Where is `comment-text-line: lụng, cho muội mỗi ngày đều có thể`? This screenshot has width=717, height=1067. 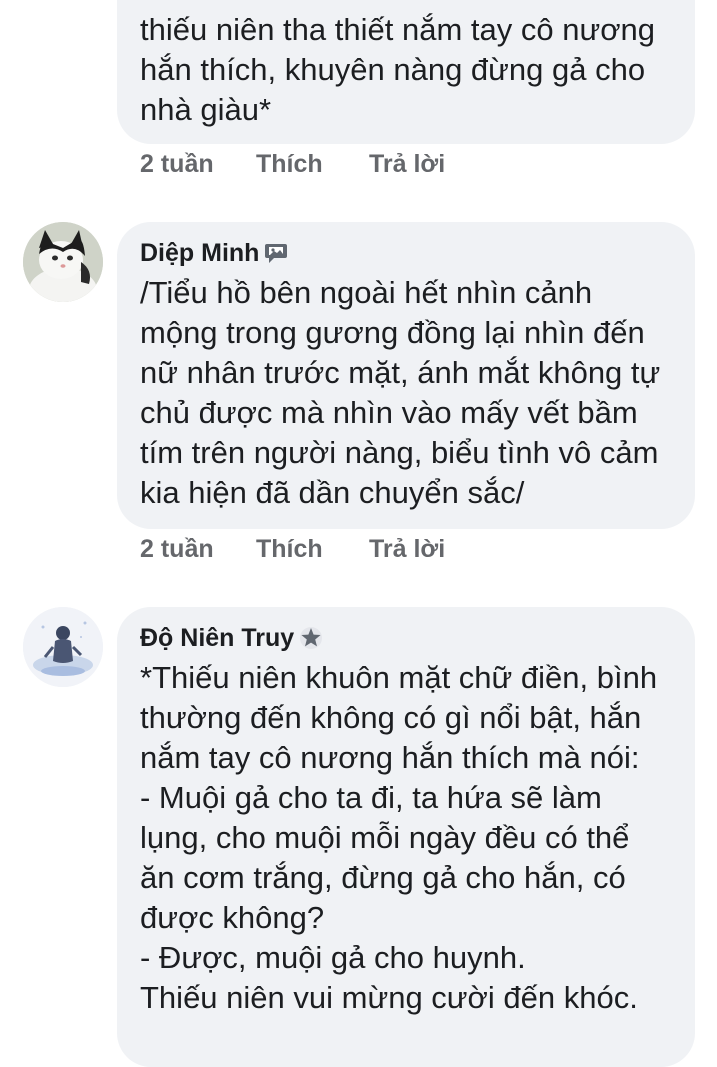
comment-text-line: lụng, cho muội mỗi ngày đều có thể is located at coordinates (385, 837).